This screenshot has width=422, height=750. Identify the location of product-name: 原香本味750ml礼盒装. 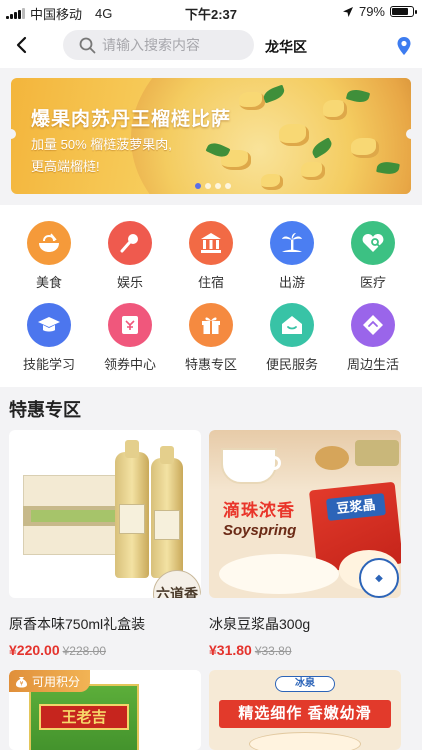
(77, 624).